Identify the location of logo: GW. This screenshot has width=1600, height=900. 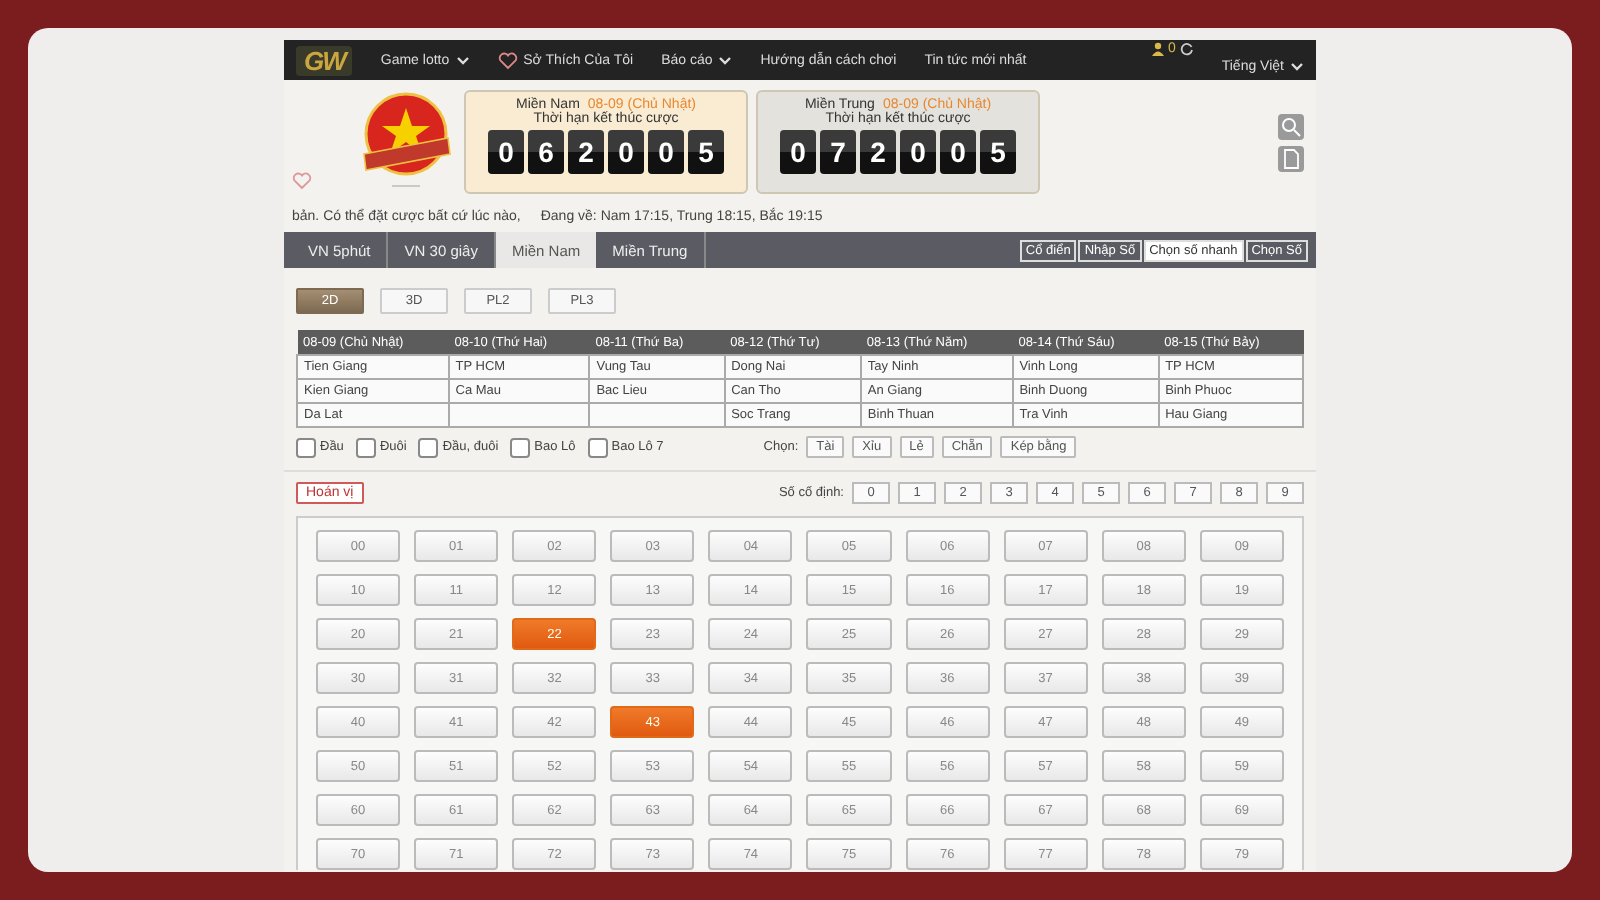
(324, 60).